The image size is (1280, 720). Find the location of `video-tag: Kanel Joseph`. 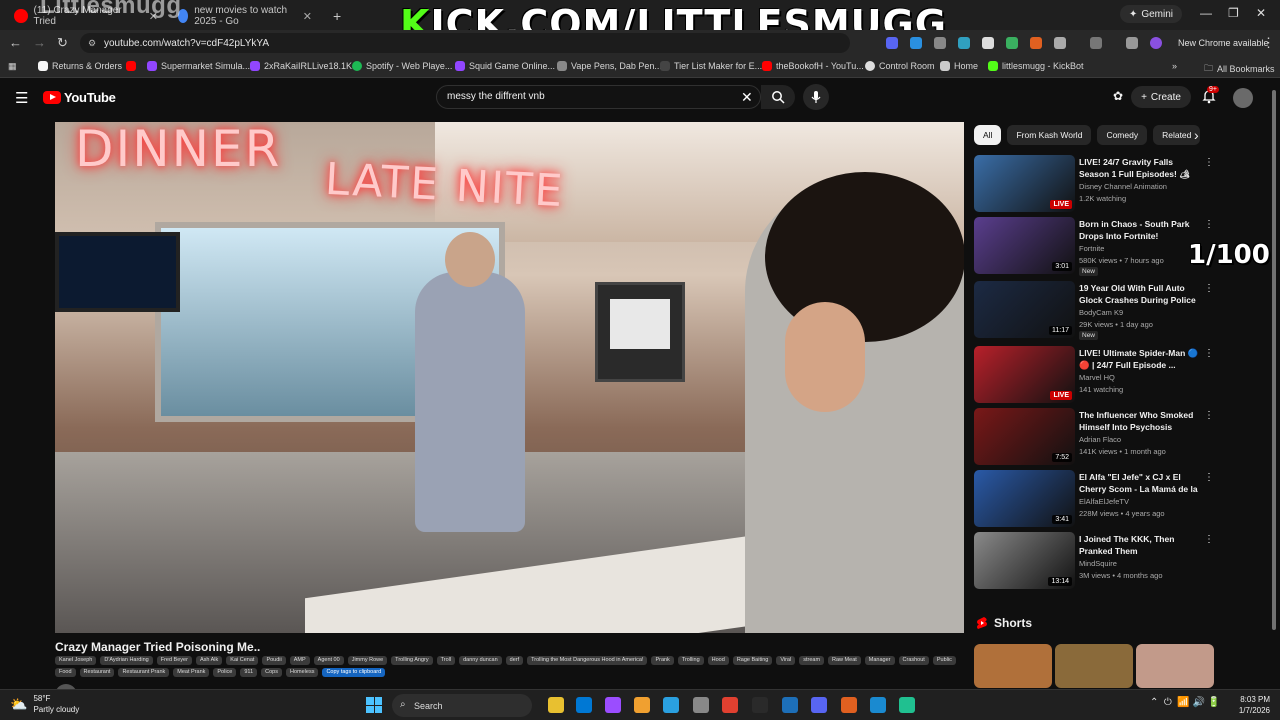

video-tag: Kanel Joseph is located at coordinates (76, 660).